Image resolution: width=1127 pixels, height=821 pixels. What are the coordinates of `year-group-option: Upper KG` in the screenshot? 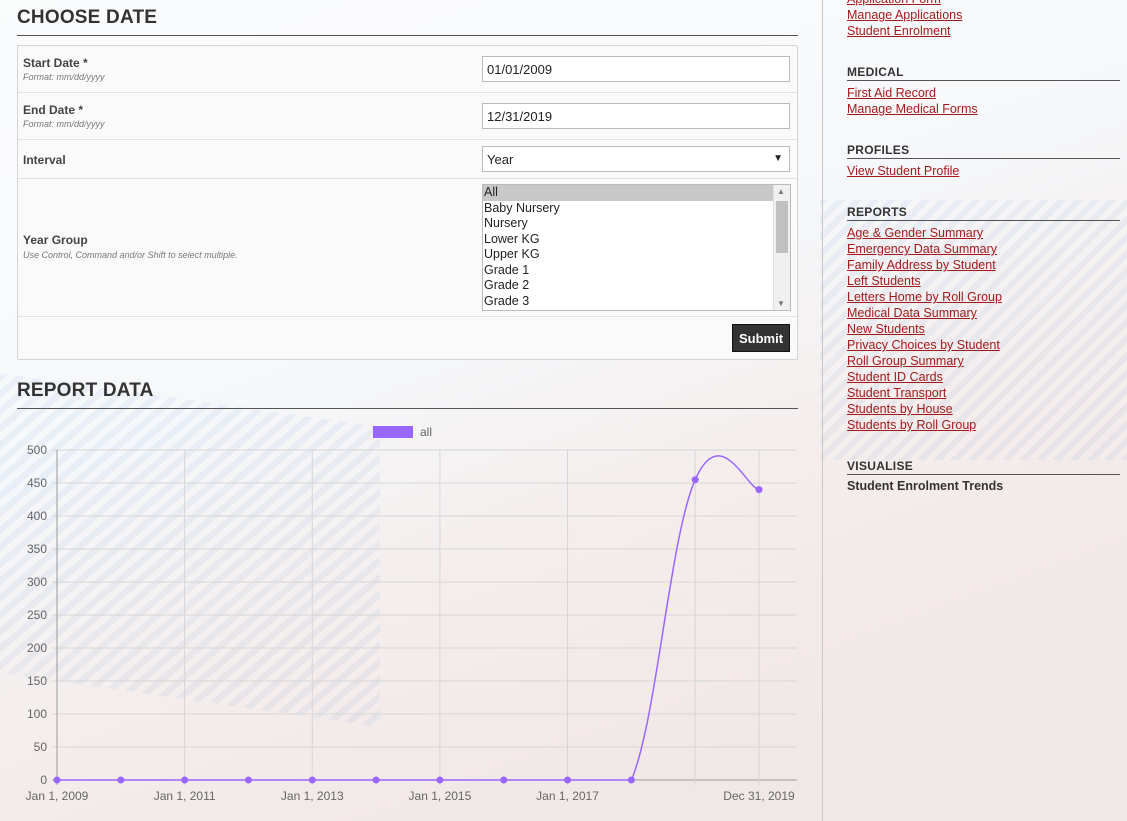 It's located at (629, 255).